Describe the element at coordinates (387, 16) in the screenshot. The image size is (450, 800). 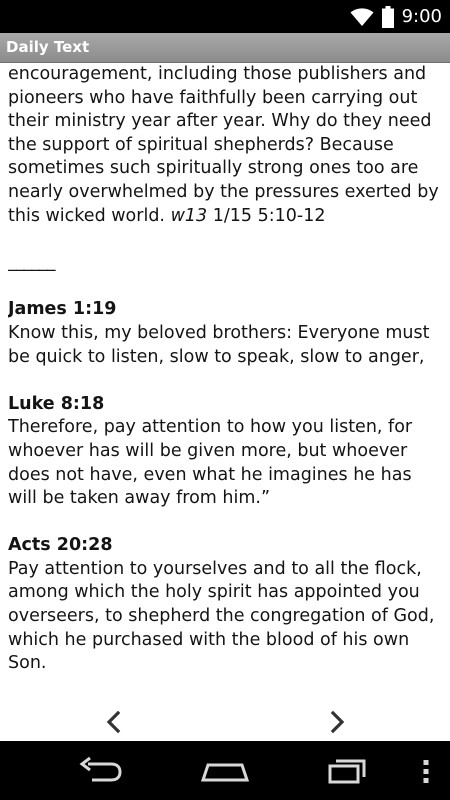
I see `battery-icon` at that location.